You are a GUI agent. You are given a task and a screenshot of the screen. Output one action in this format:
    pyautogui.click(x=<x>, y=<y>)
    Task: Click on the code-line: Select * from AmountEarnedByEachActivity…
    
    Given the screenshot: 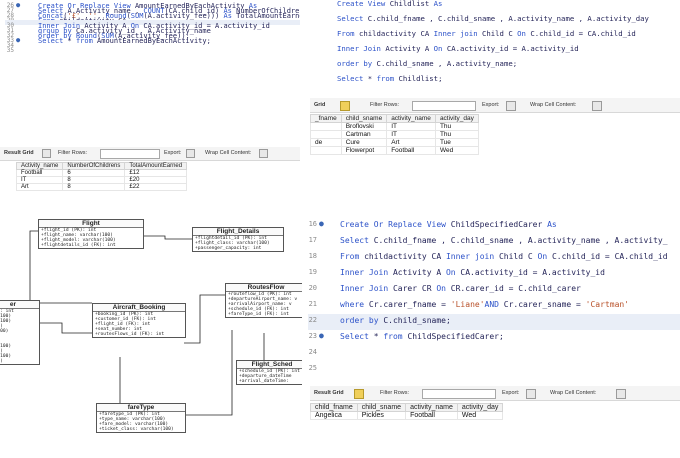 What is the action you would take?
    pyautogui.click(x=124, y=41)
    